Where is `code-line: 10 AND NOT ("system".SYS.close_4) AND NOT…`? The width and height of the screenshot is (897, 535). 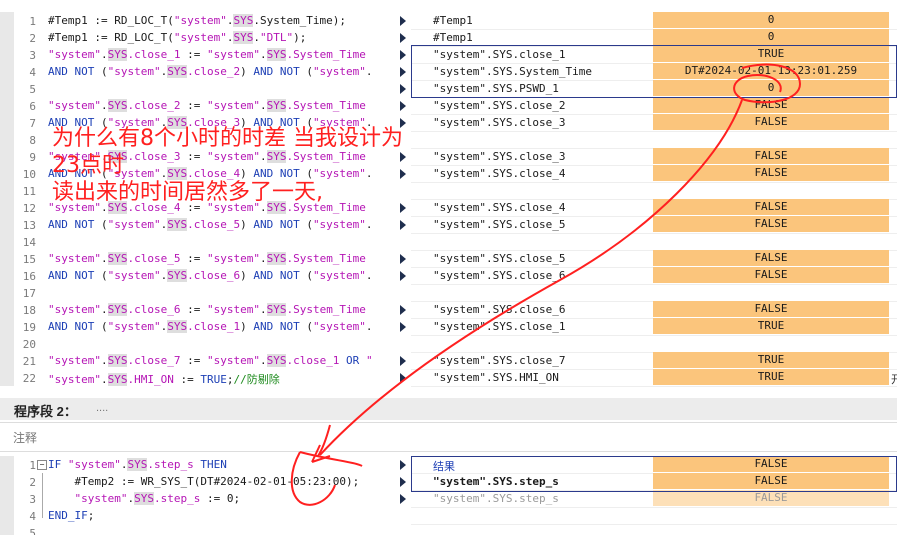 code-line: 10 AND NOT ("system".SYS.close_4) AND NOT… is located at coordinates (197, 173).